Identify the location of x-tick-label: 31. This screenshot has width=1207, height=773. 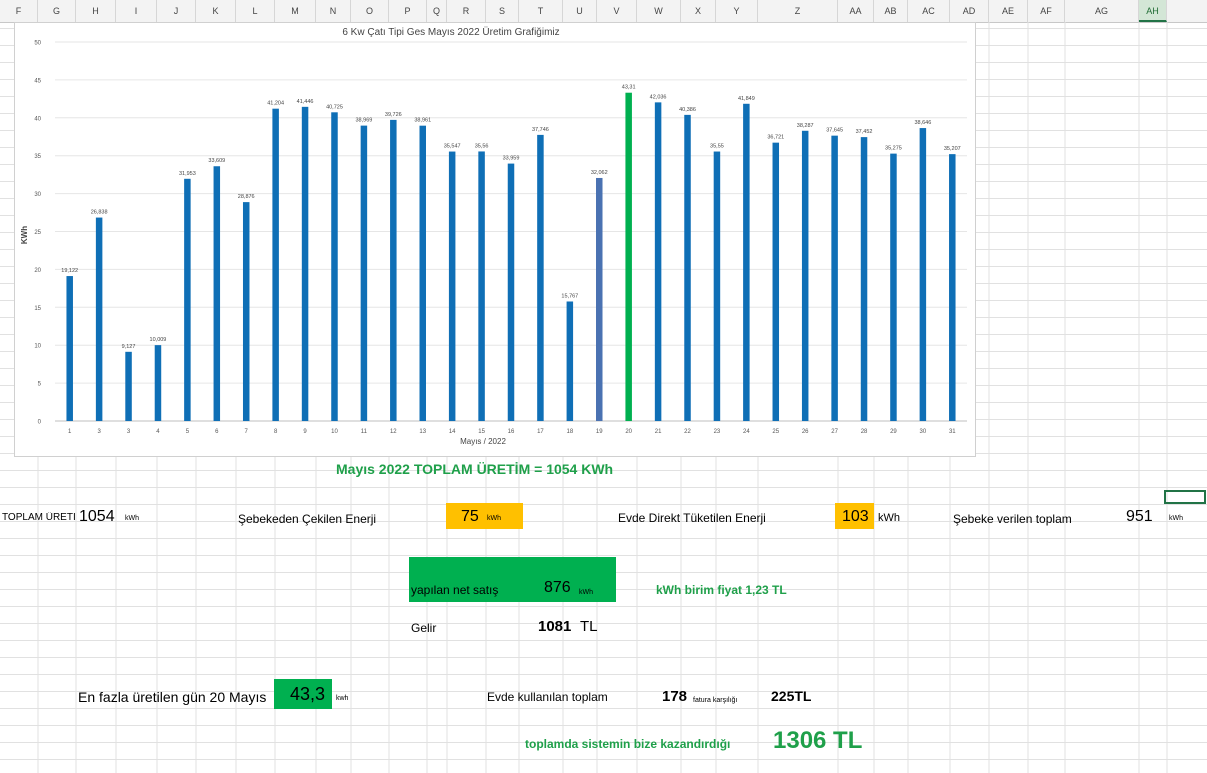
(952, 432).